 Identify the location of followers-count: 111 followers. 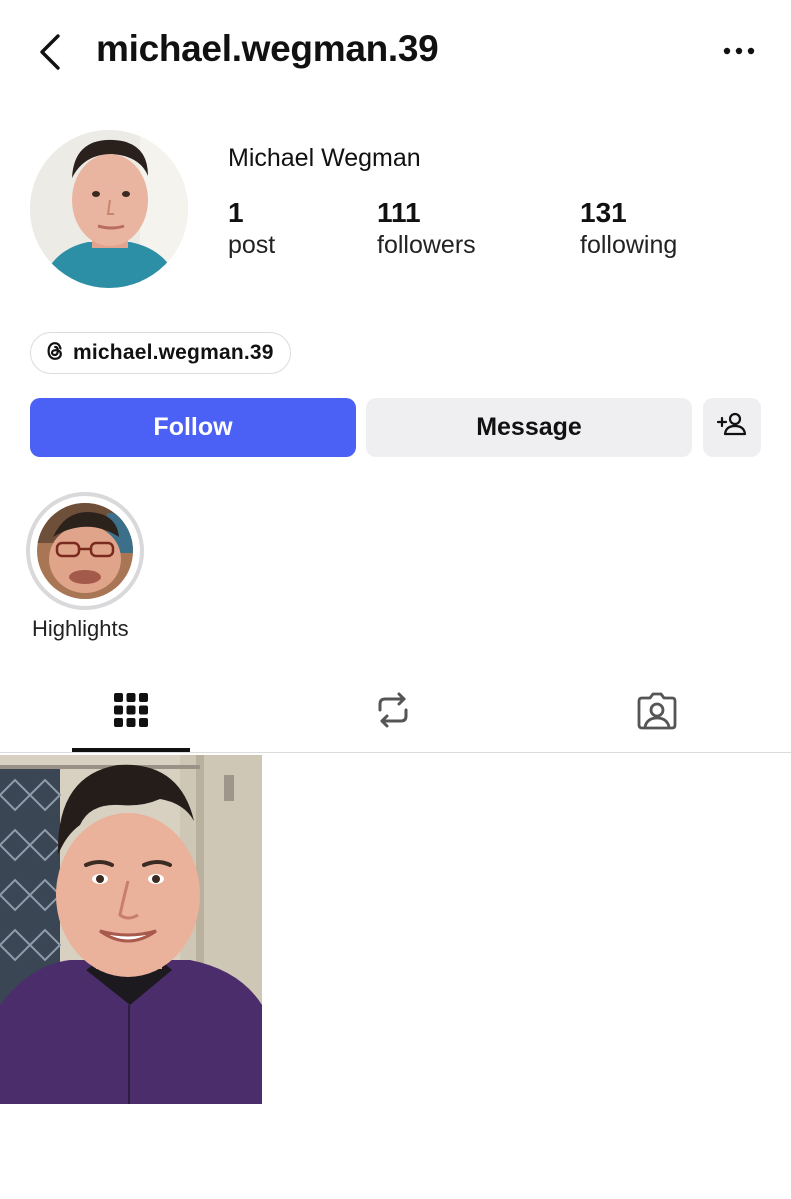
(426, 228).